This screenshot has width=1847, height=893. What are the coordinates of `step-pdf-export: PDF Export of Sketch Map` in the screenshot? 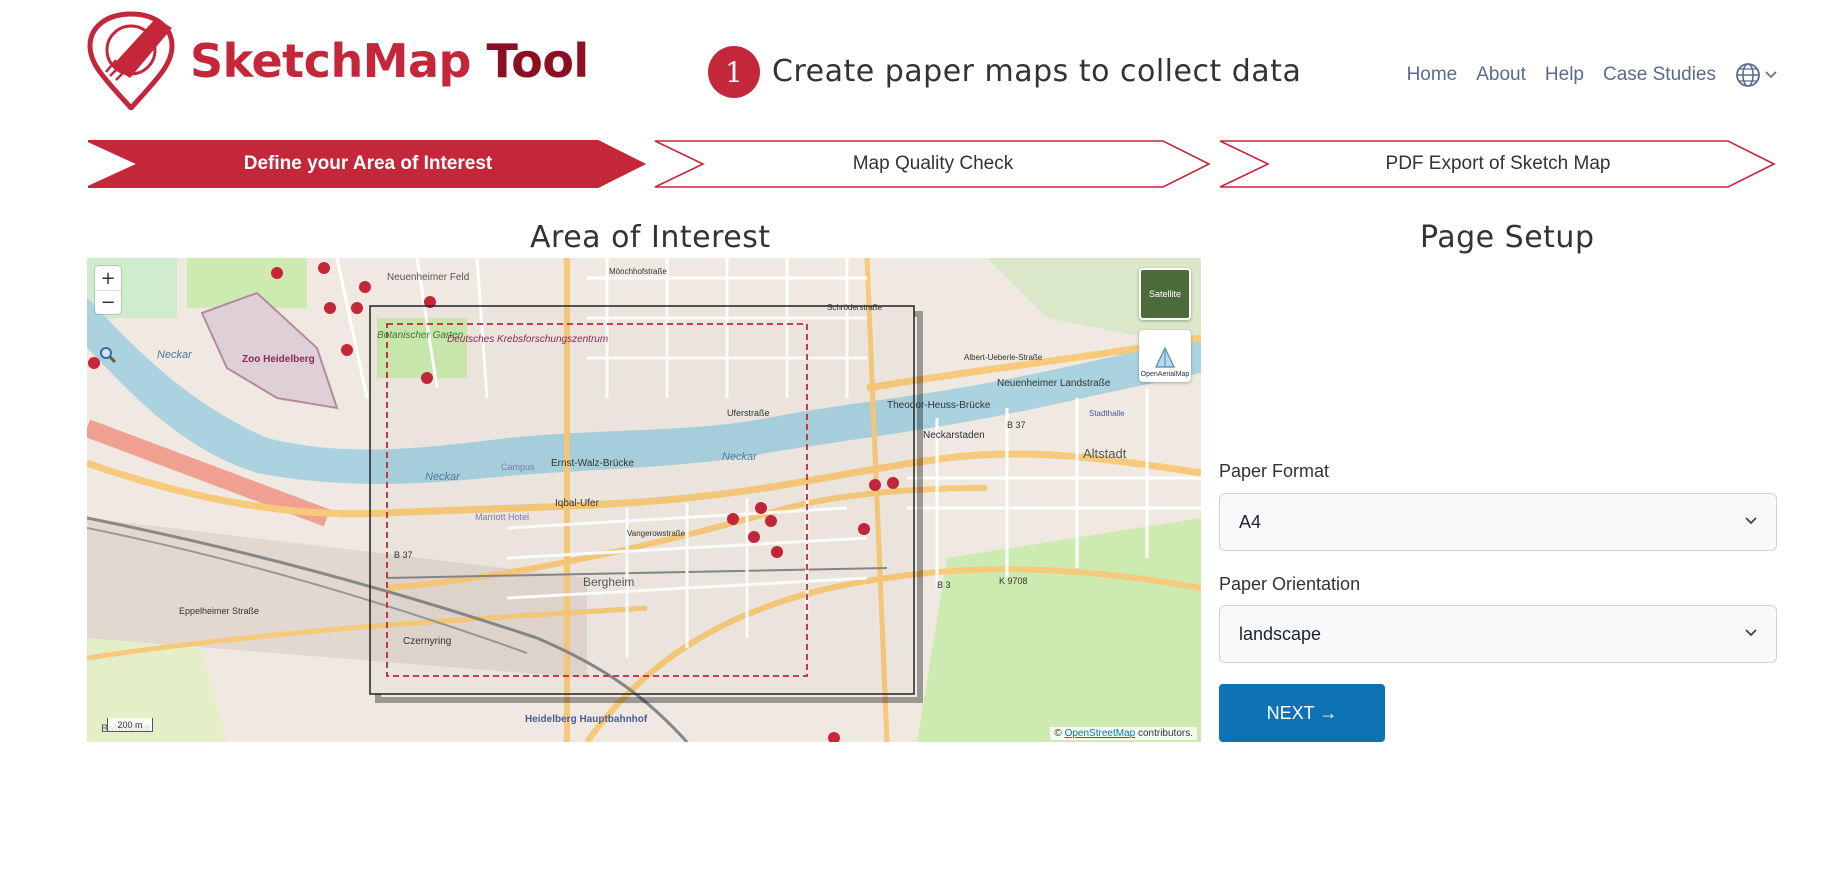 It's located at (1498, 164).